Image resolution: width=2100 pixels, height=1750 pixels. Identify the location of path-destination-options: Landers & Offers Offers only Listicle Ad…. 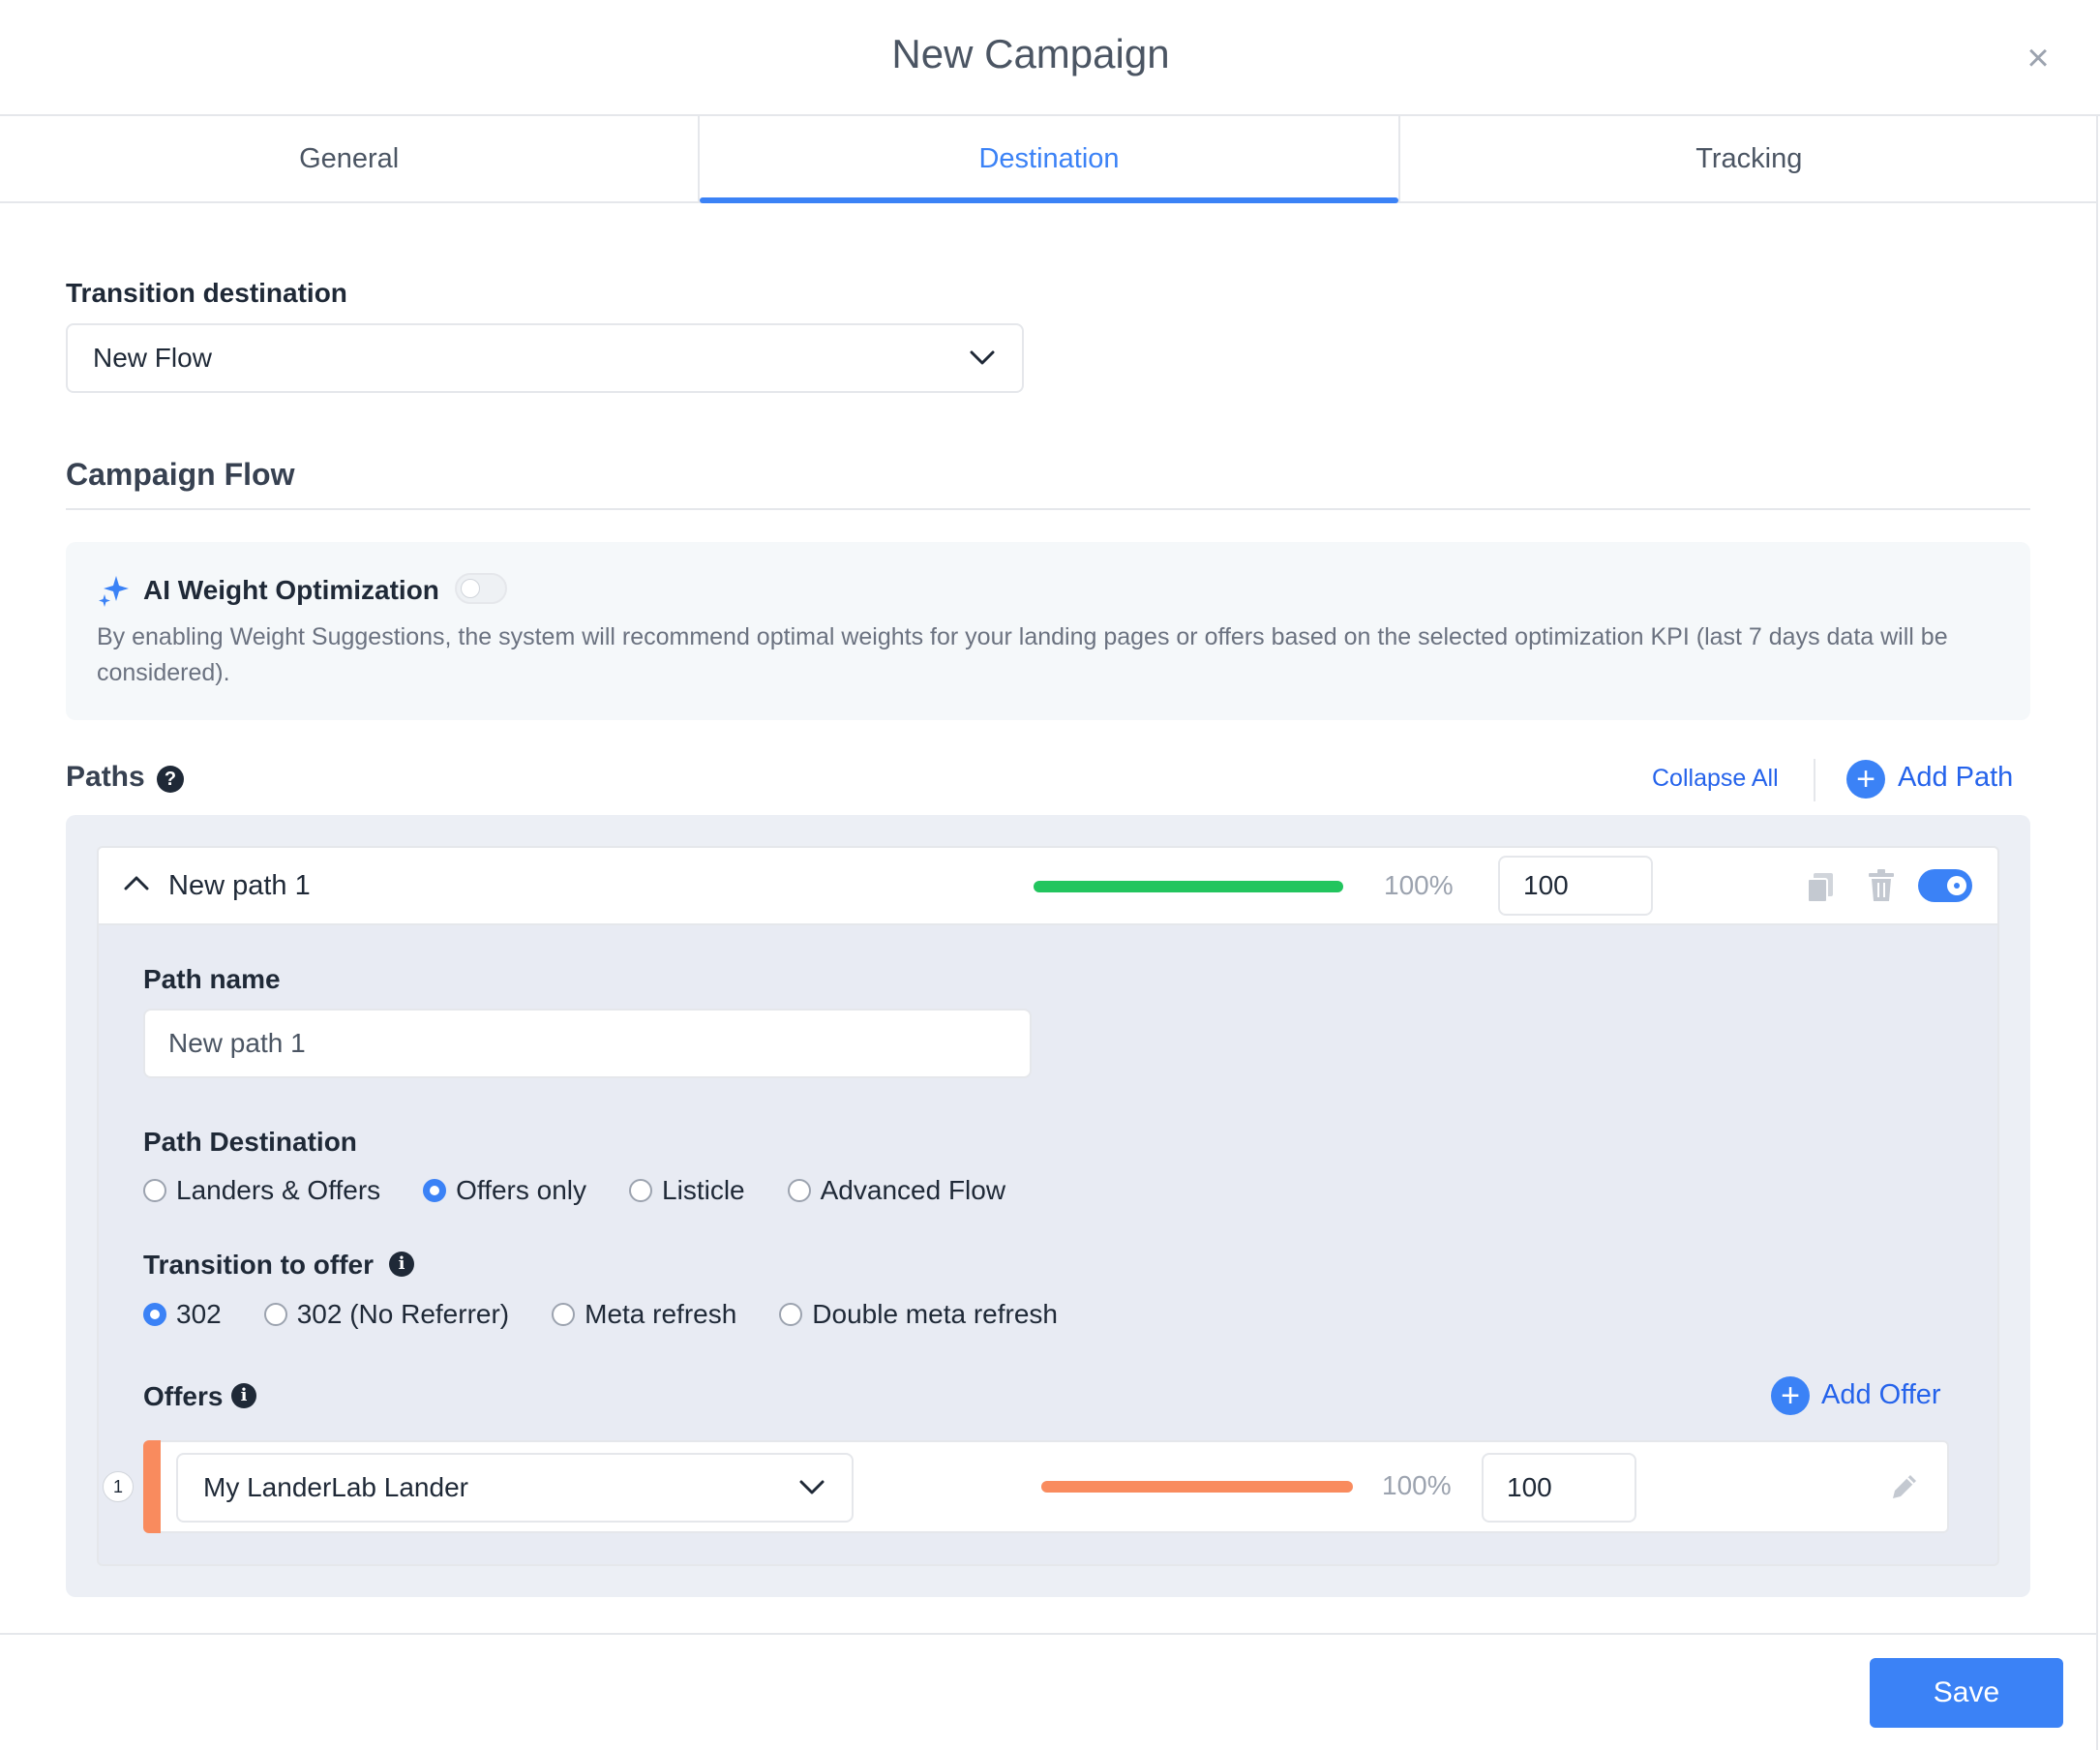
(574, 1190).